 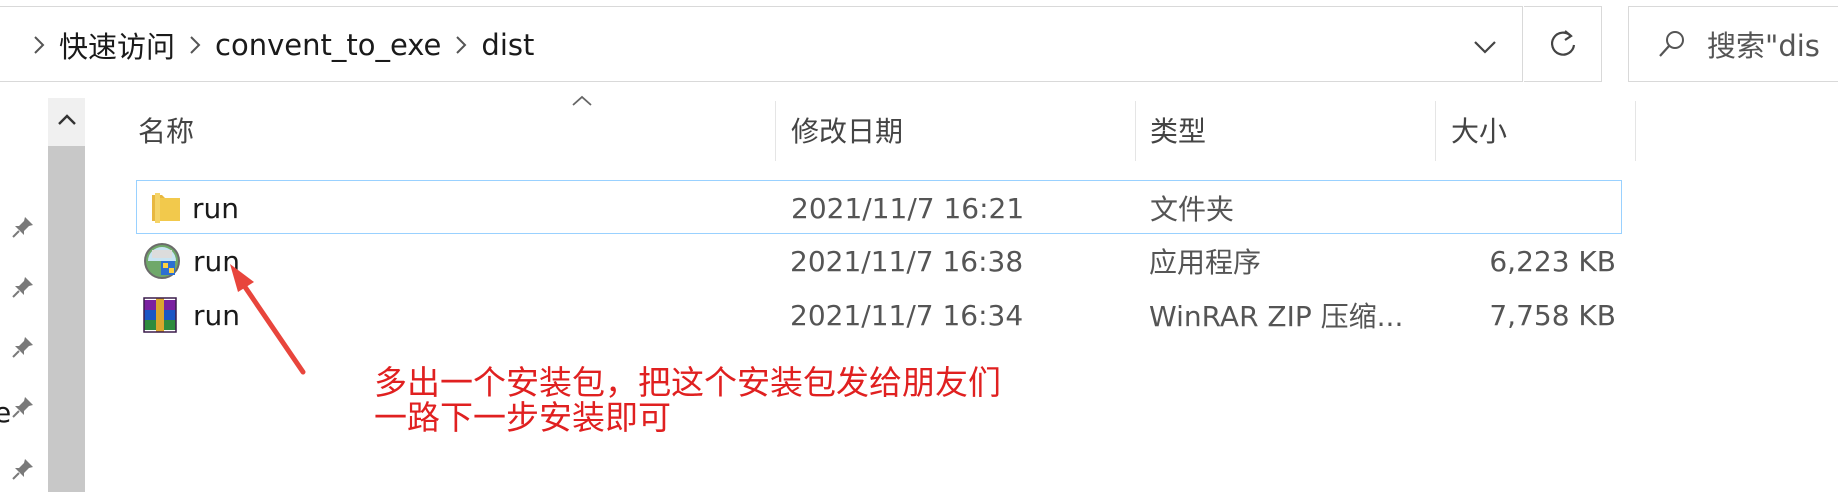 What do you see at coordinates (166, 208) in the screenshot?
I see `folder-icon` at bounding box center [166, 208].